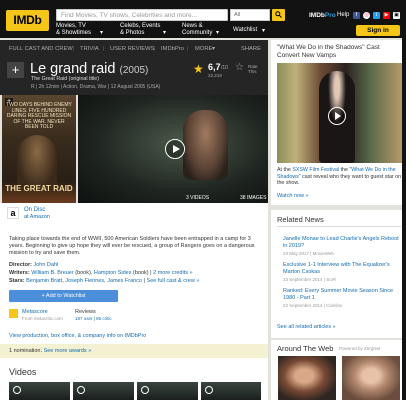 This screenshot has width=406, height=400. What do you see at coordinates (37, 217) in the screenshot?
I see `at-amazon-link: at Amazon` at bounding box center [37, 217].